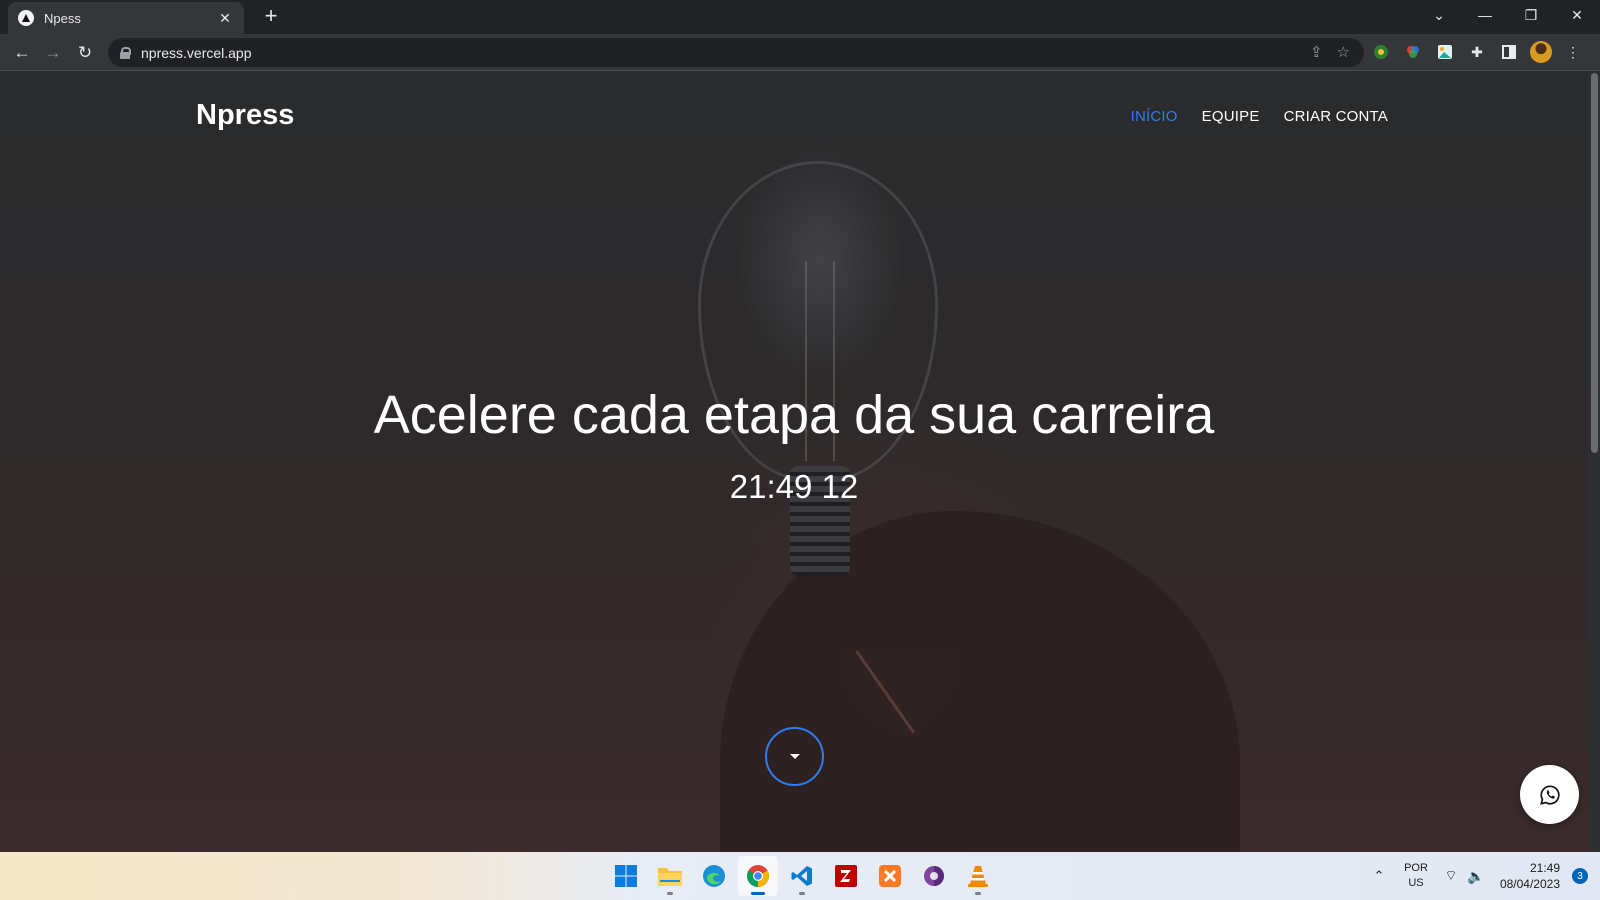 This screenshot has height=900, width=1600. What do you see at coordinates (1509, 52) in the screenshot?
I see `side-panel-icon` at bounding box center [1509, 52].